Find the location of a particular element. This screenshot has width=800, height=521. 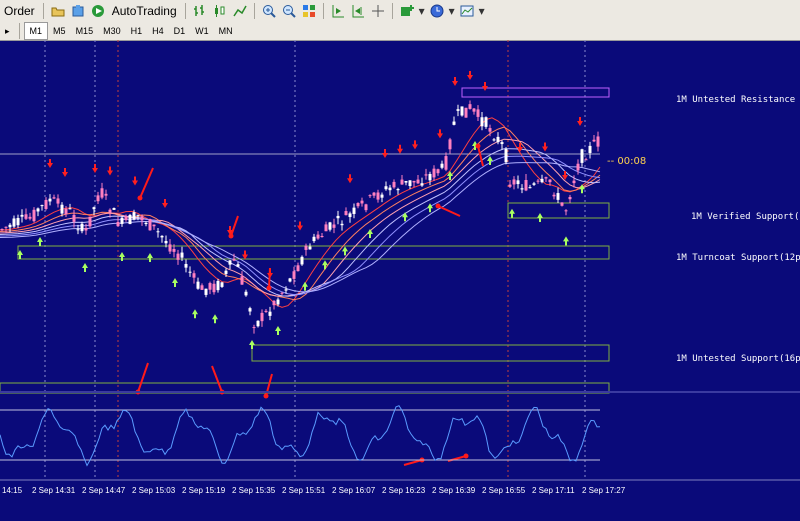

crosshair-icon is located at coordinates (378, 11).